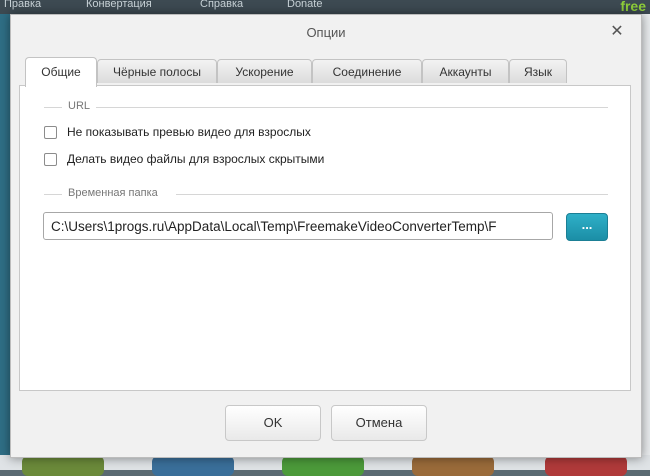 Image resolution: width=650 pixels, height=476 pixels. What do you see at coordinates (304, 5) in the screenshot?
I see `menu-item-donate: Donate` at bounding box center [304, 5].